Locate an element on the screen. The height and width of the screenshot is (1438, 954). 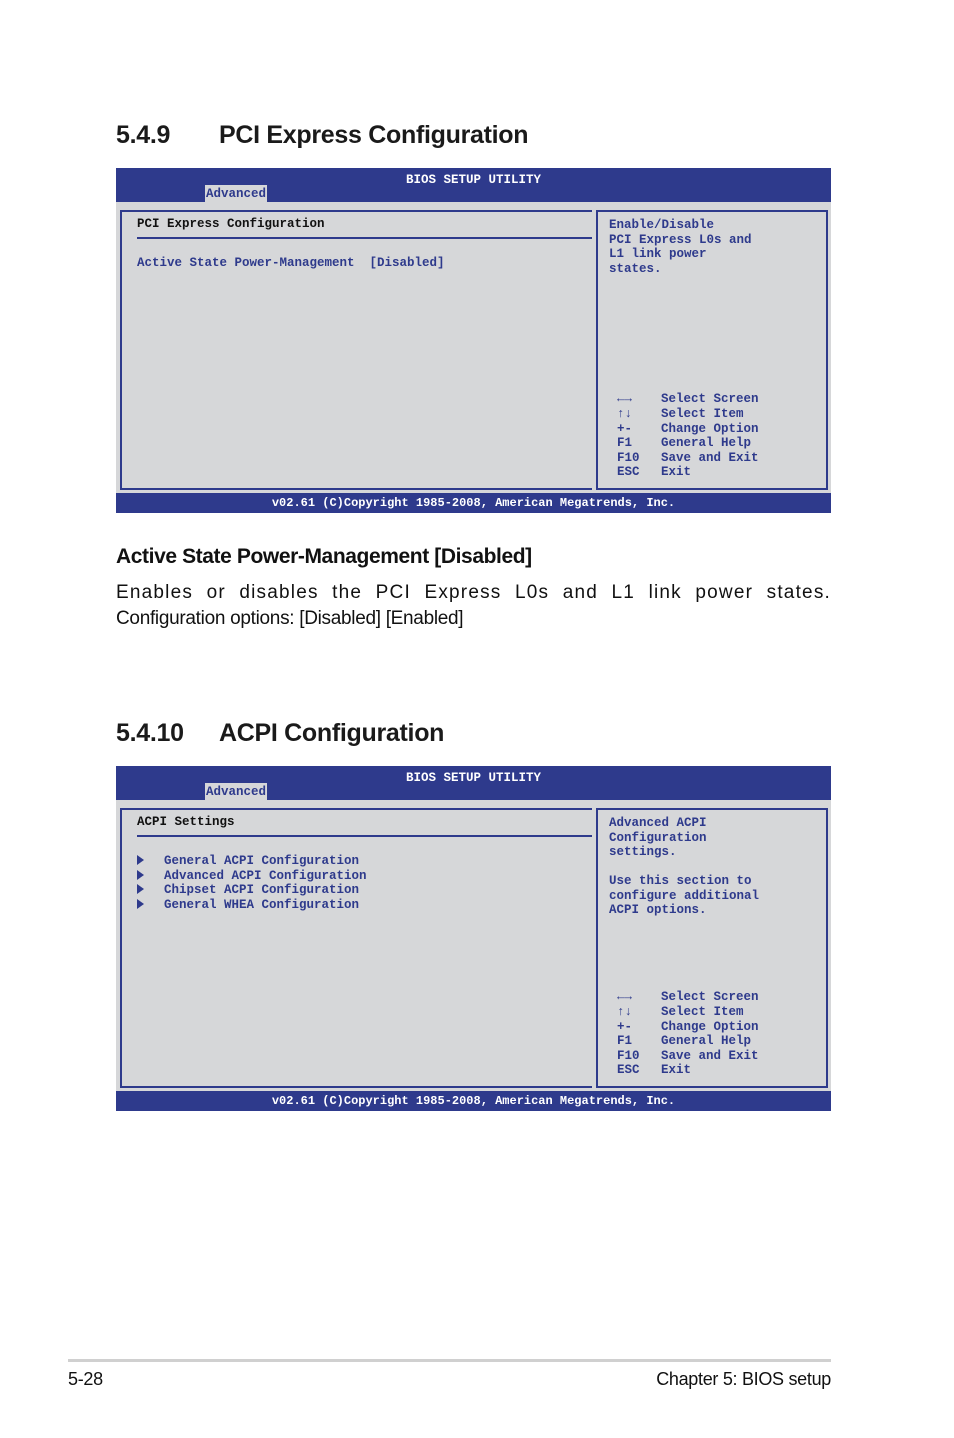
page-number: 5-28 is located at coordinates (85, 1379).